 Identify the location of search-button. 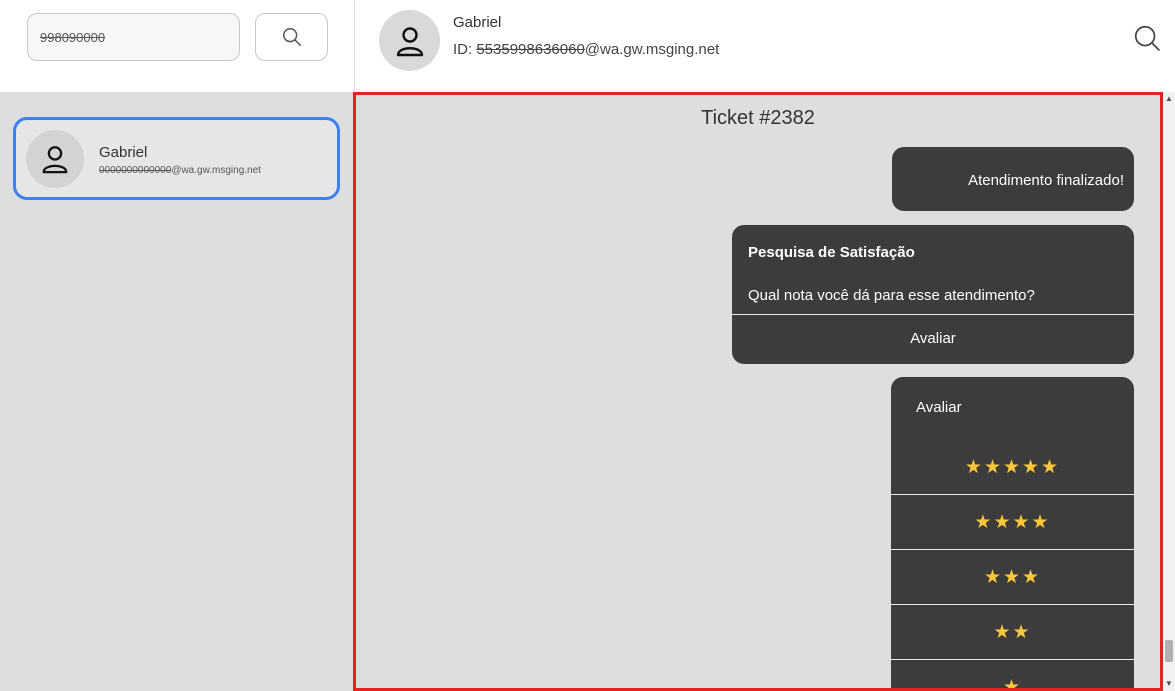
(291, 37).